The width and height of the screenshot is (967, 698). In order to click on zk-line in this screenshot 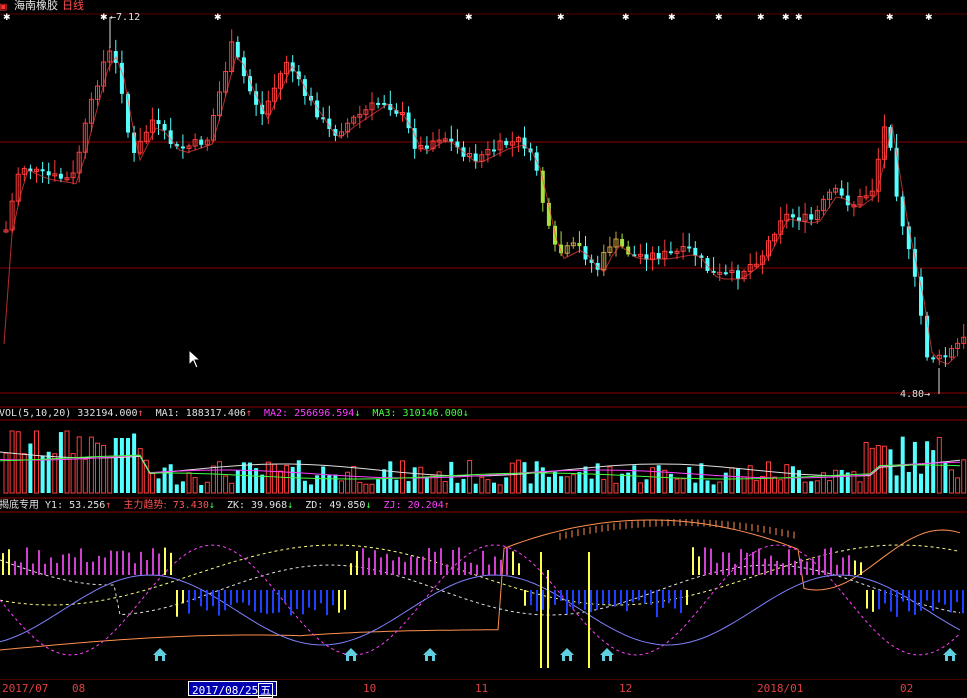, I will do `click(480, 587)`.